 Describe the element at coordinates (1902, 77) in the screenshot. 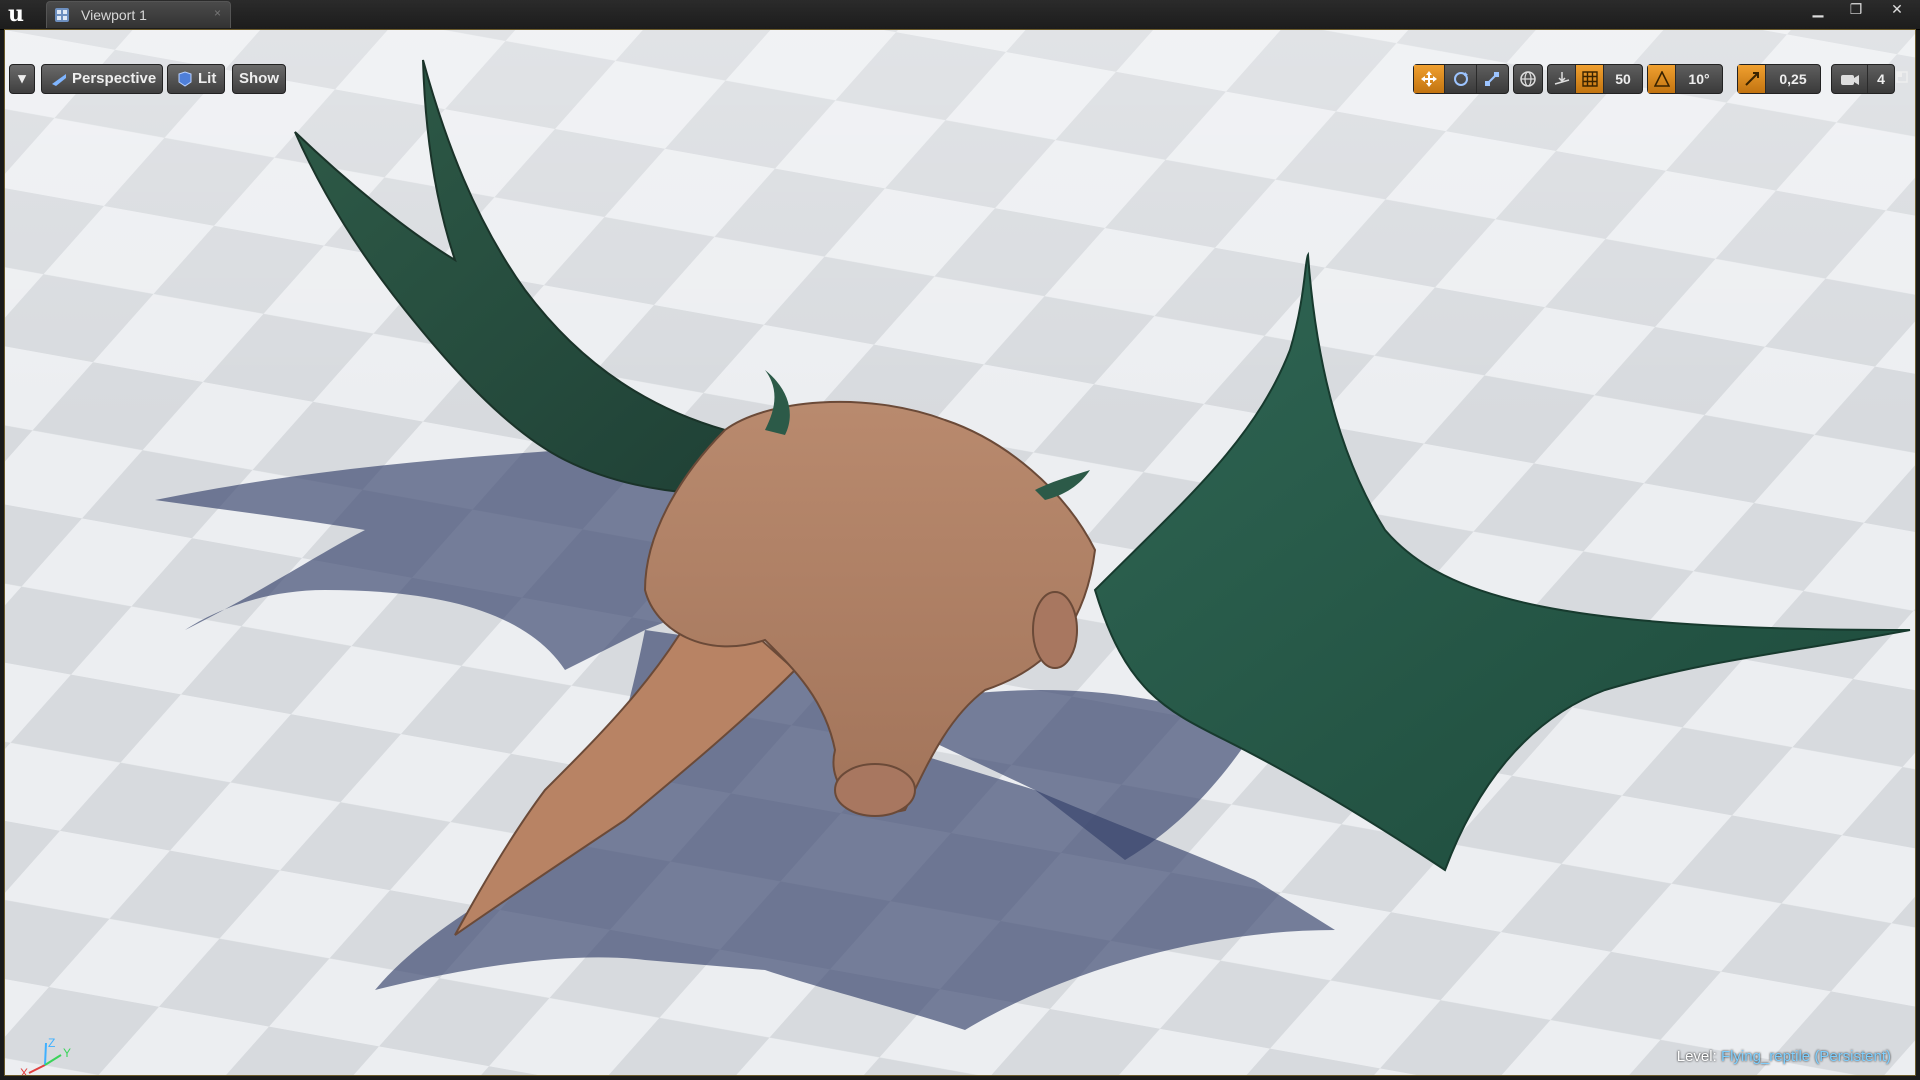

I see `maximize-viewport-icon` at that location.